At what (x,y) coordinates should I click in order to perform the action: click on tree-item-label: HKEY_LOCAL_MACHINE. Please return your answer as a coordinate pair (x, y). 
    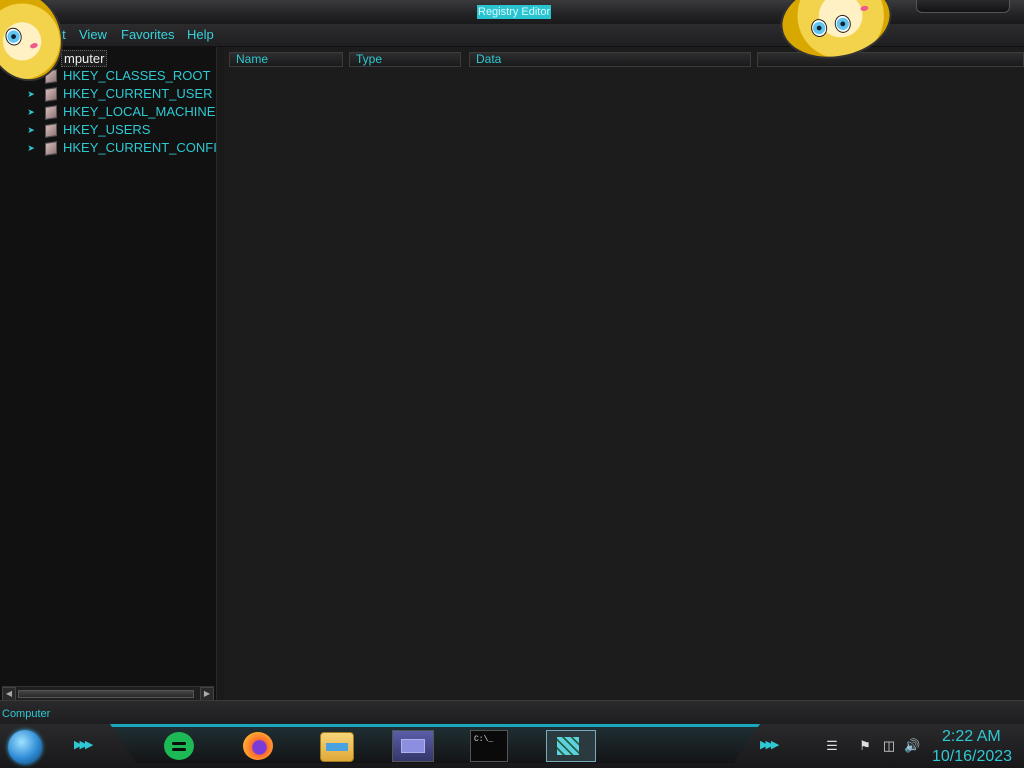
    Looking at the image, I should click on (139, 111).